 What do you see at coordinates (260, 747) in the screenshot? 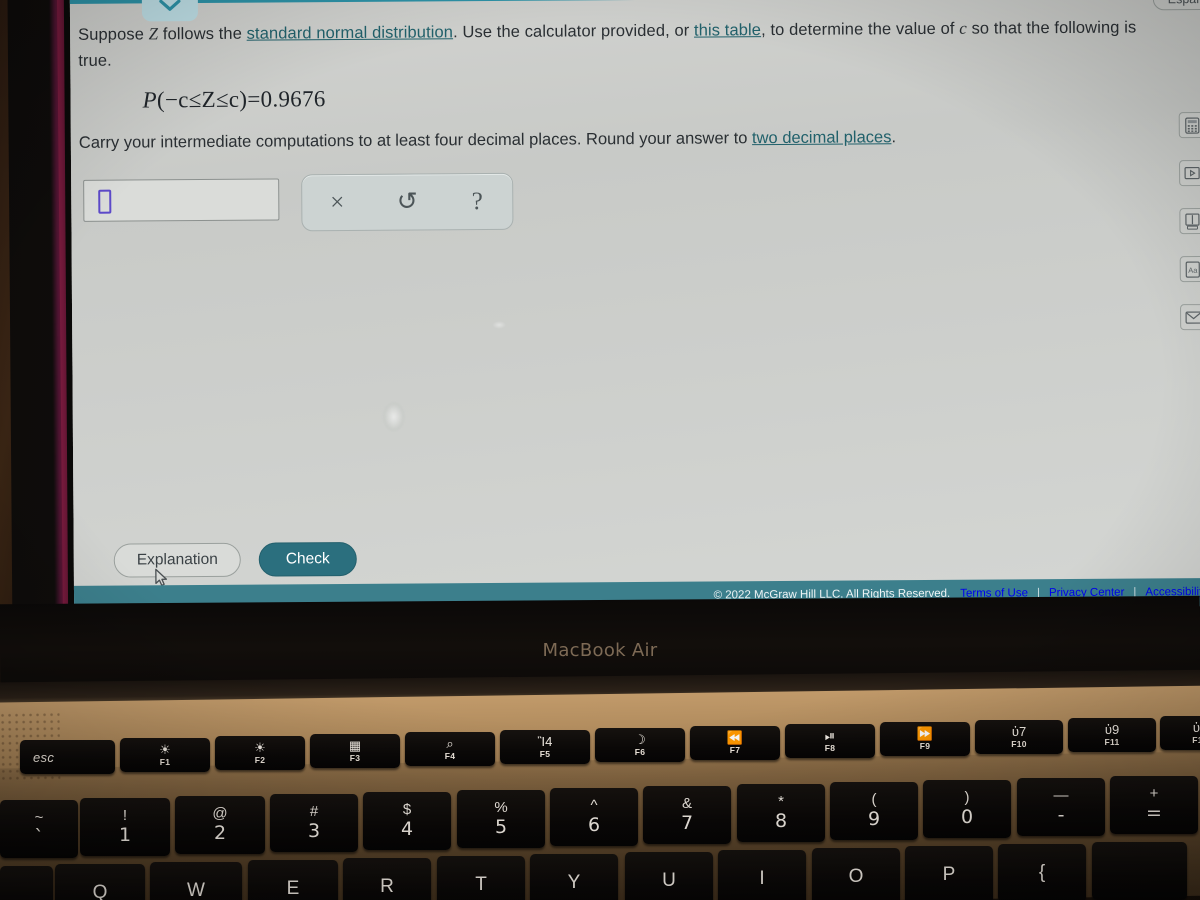
I see `key-f2-brightness-up-glyph: ☀` at bounding box center [260, 747].